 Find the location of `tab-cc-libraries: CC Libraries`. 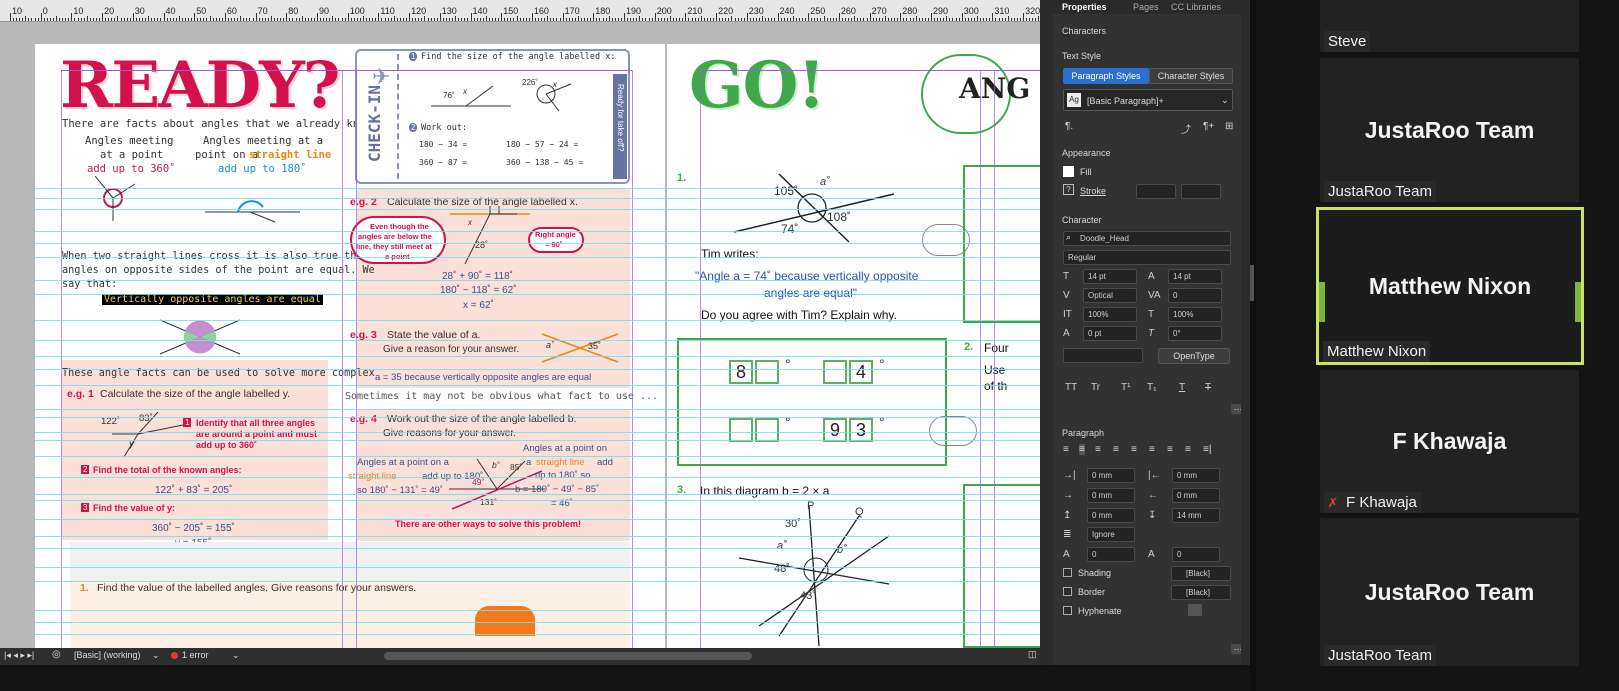

tab-cc-libraries: CC Libraries is located at coordinates (1196, 7).